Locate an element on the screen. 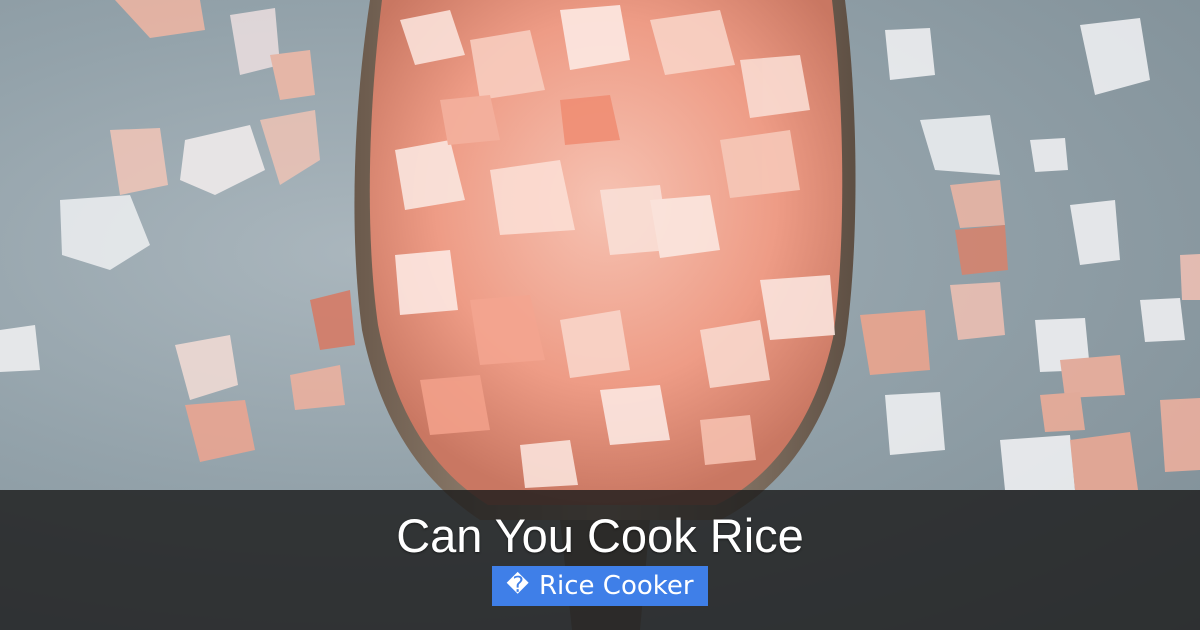  article-title: Can You Cook Rice is located at coordinates (600, 536).